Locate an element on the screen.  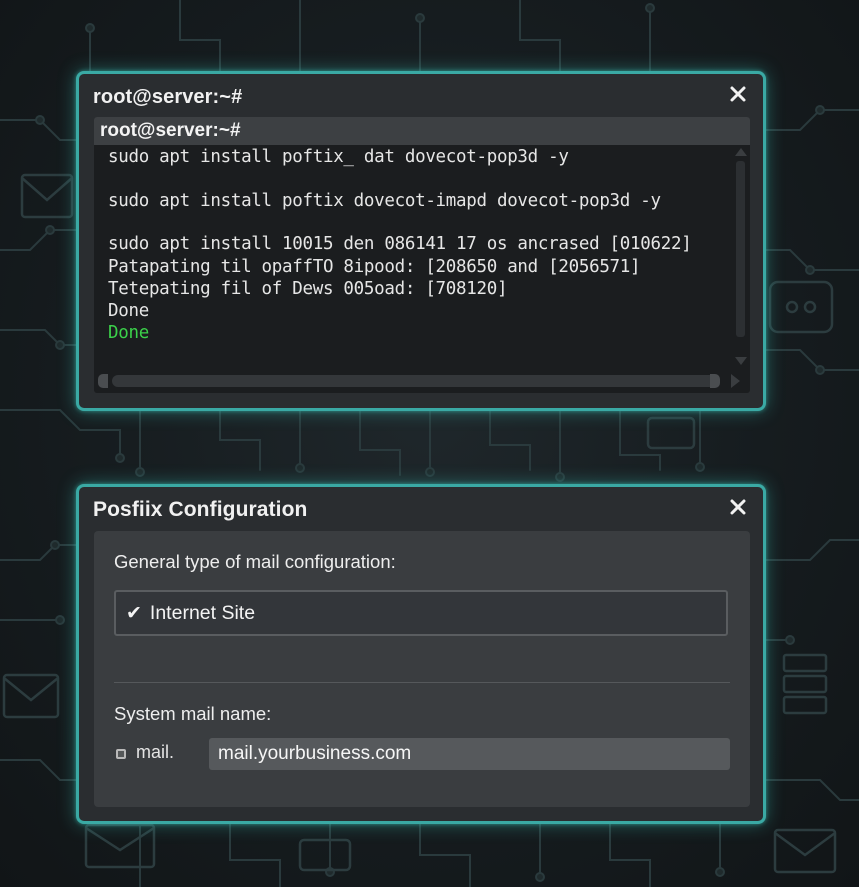
terminal-close-button is located at coordinates (738, 94).